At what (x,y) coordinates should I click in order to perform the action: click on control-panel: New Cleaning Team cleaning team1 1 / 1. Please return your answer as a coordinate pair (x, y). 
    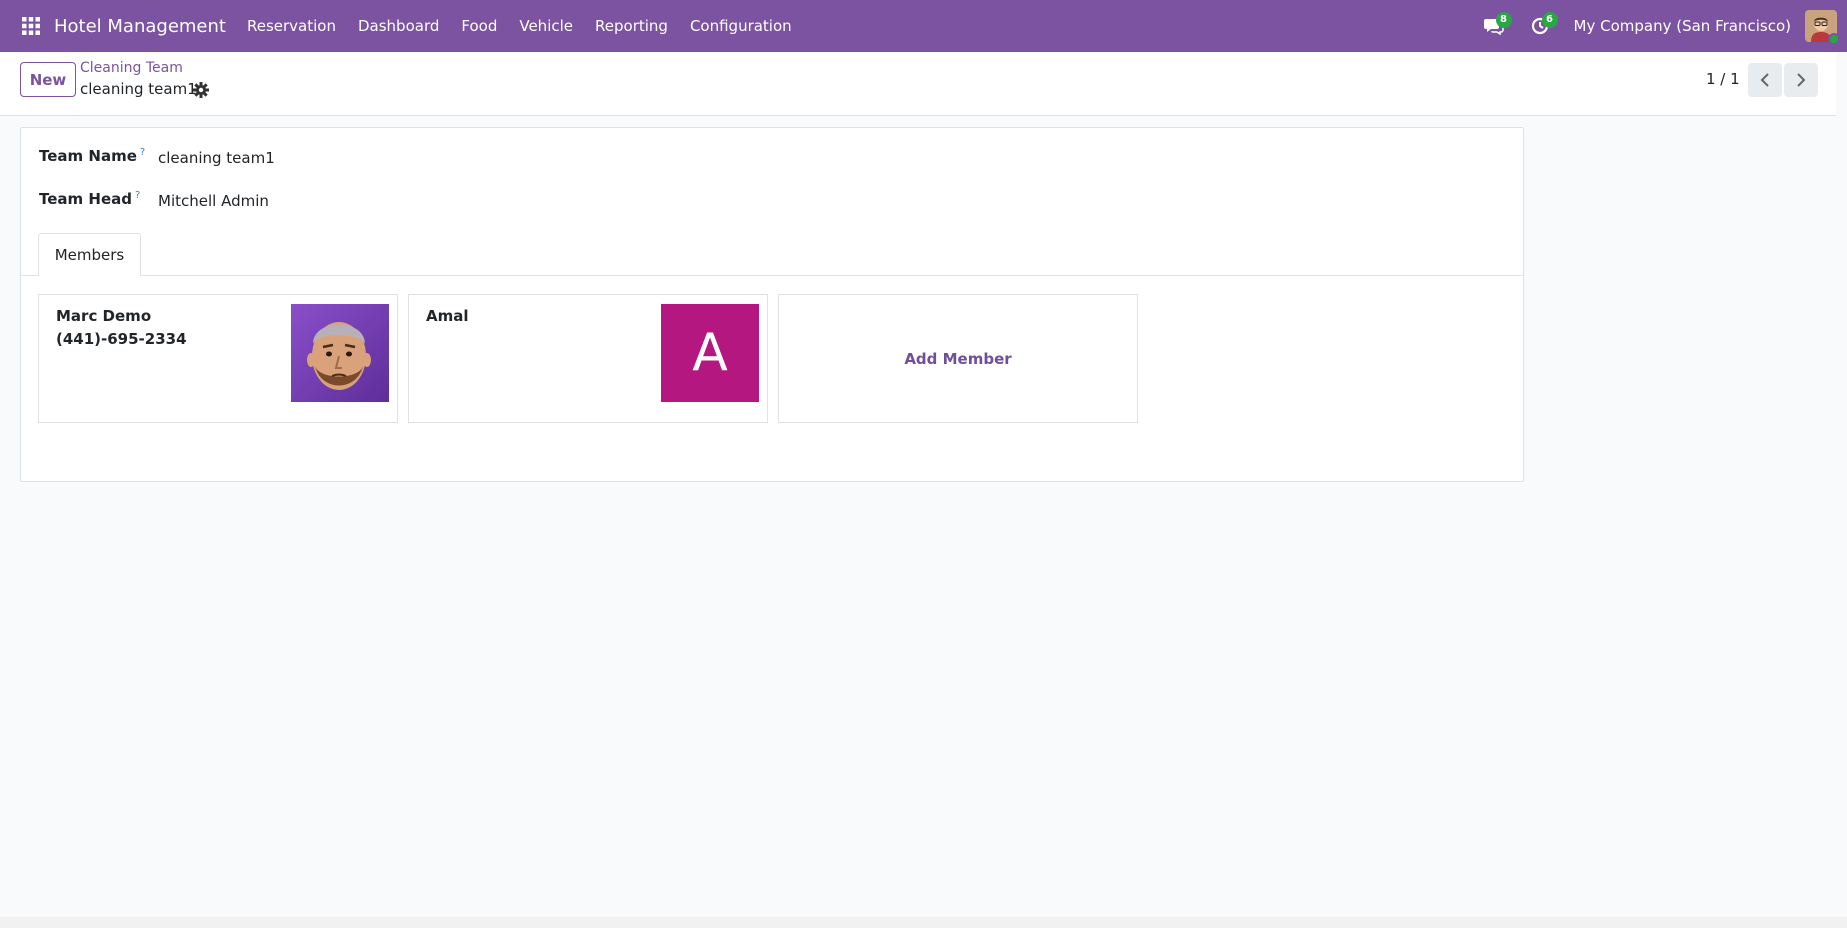
    Looking at the image, I should click on (923, 84).